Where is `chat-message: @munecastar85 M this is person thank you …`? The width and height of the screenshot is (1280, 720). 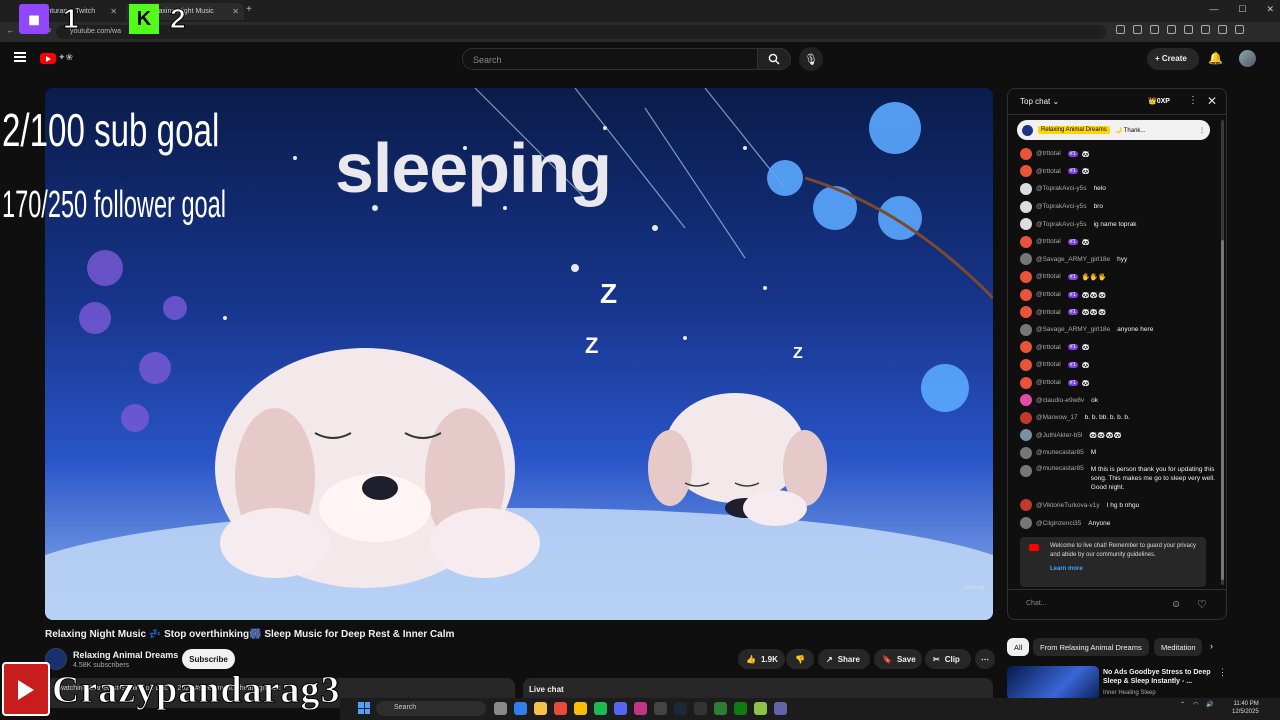 chat-message: @munecastar85 M this is person thank you … is located at coordinates (1114, 479).